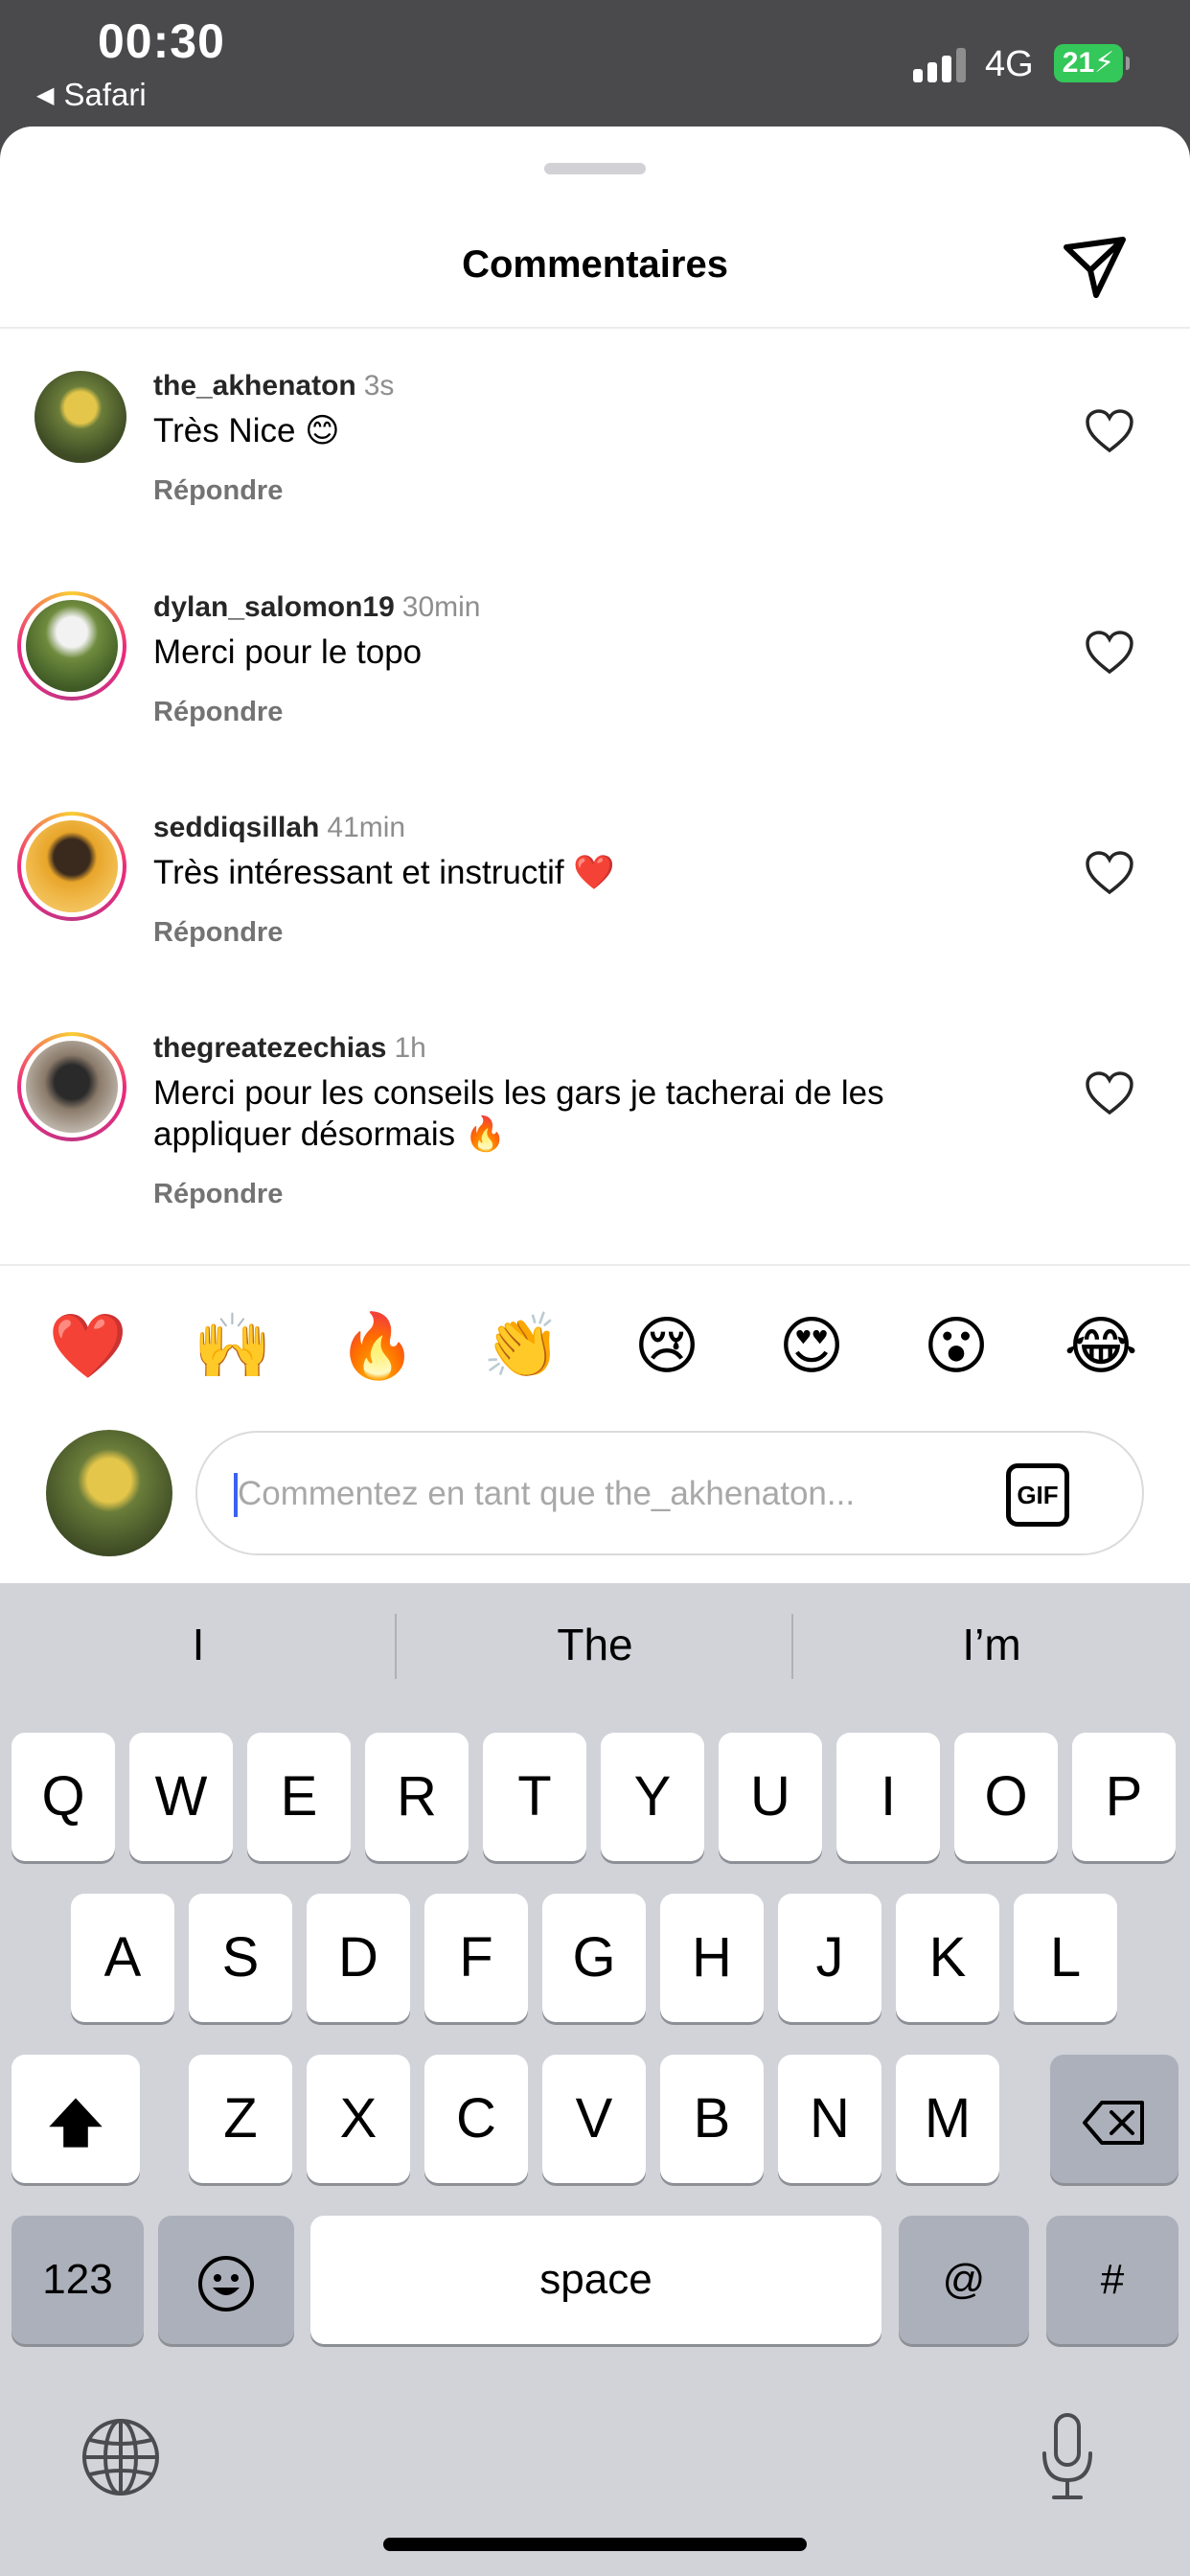 The height and width of the screenshot is (2576, 1190). Describe the element at coordinates (964, 2280) in the screenshot. I see `at-key: @` at that location.